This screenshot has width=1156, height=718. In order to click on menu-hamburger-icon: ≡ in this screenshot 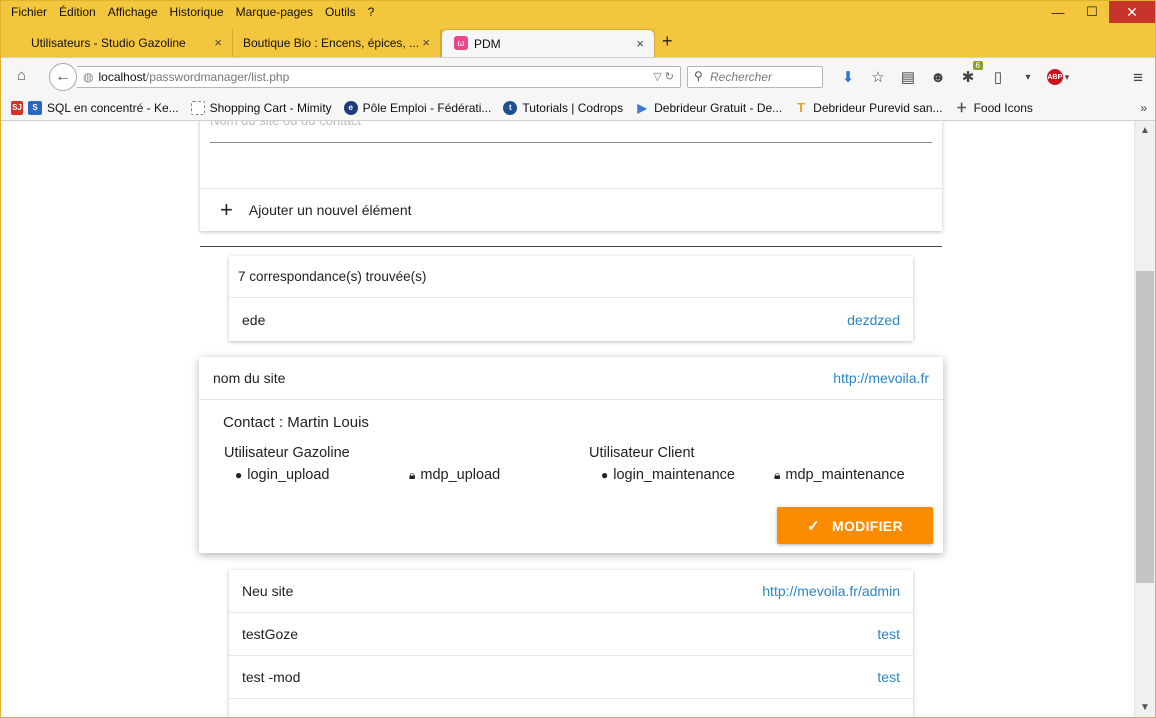, I will do `click(1138, 78)`.